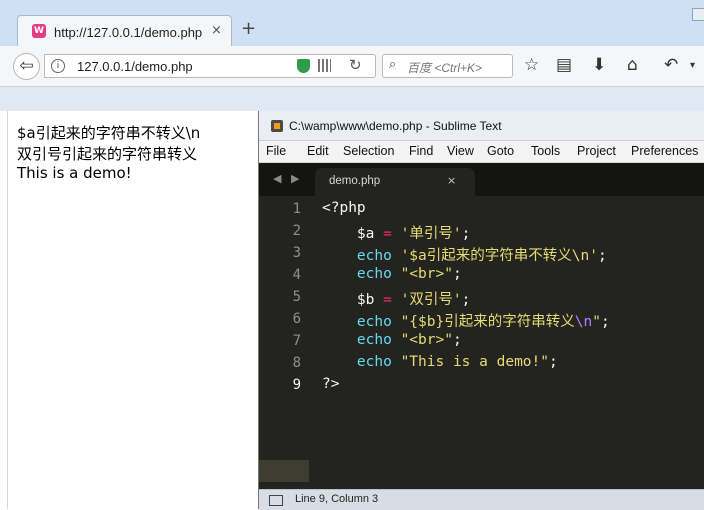 The width and height of the screenshot is (704, 510). I want to click on menu-edit: Edit, so click(318, 151).